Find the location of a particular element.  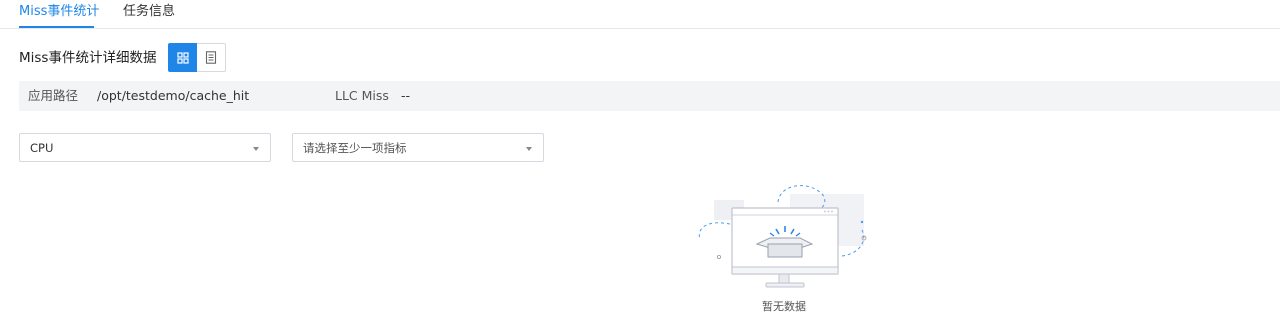

tab-bar: Miss事件统计 任务信息 is located at coordinates (640, 14).